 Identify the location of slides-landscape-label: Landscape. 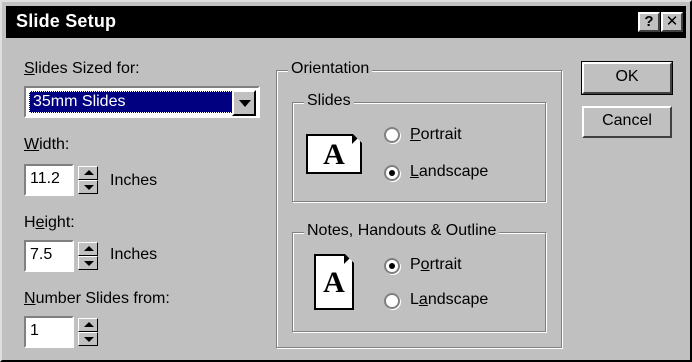
(449, 172).